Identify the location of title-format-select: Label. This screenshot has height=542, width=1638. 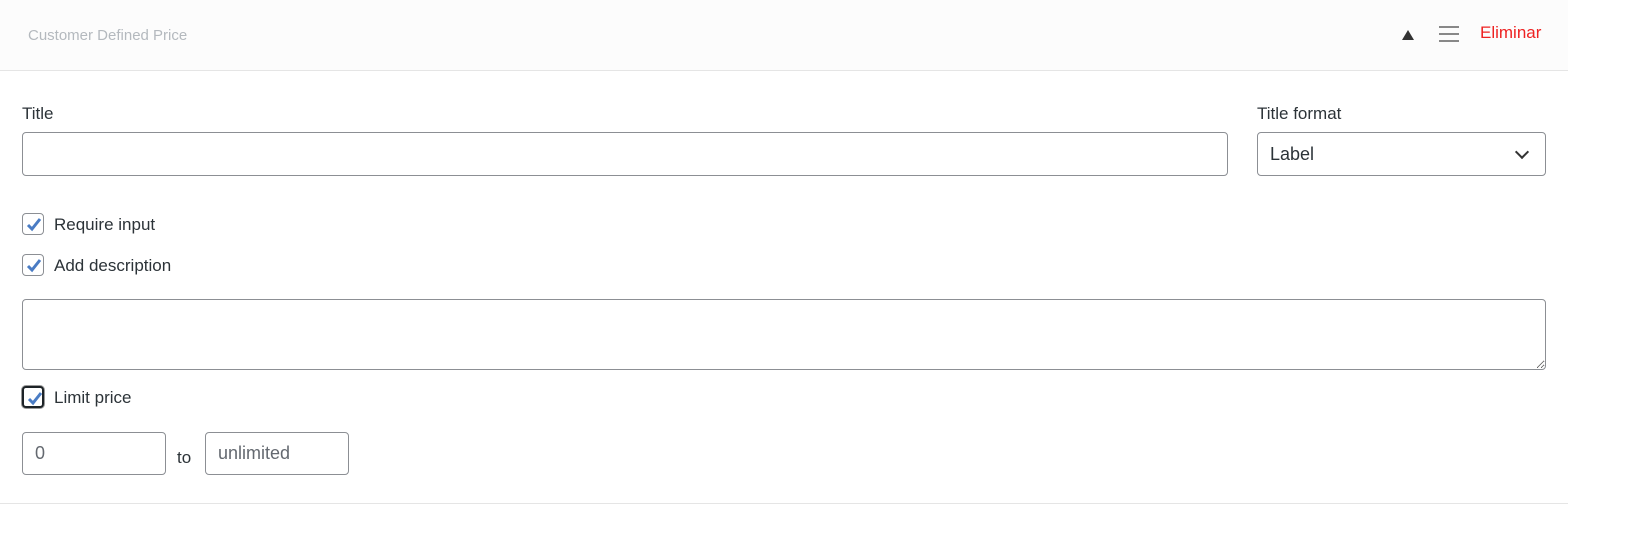
(1401, 154).